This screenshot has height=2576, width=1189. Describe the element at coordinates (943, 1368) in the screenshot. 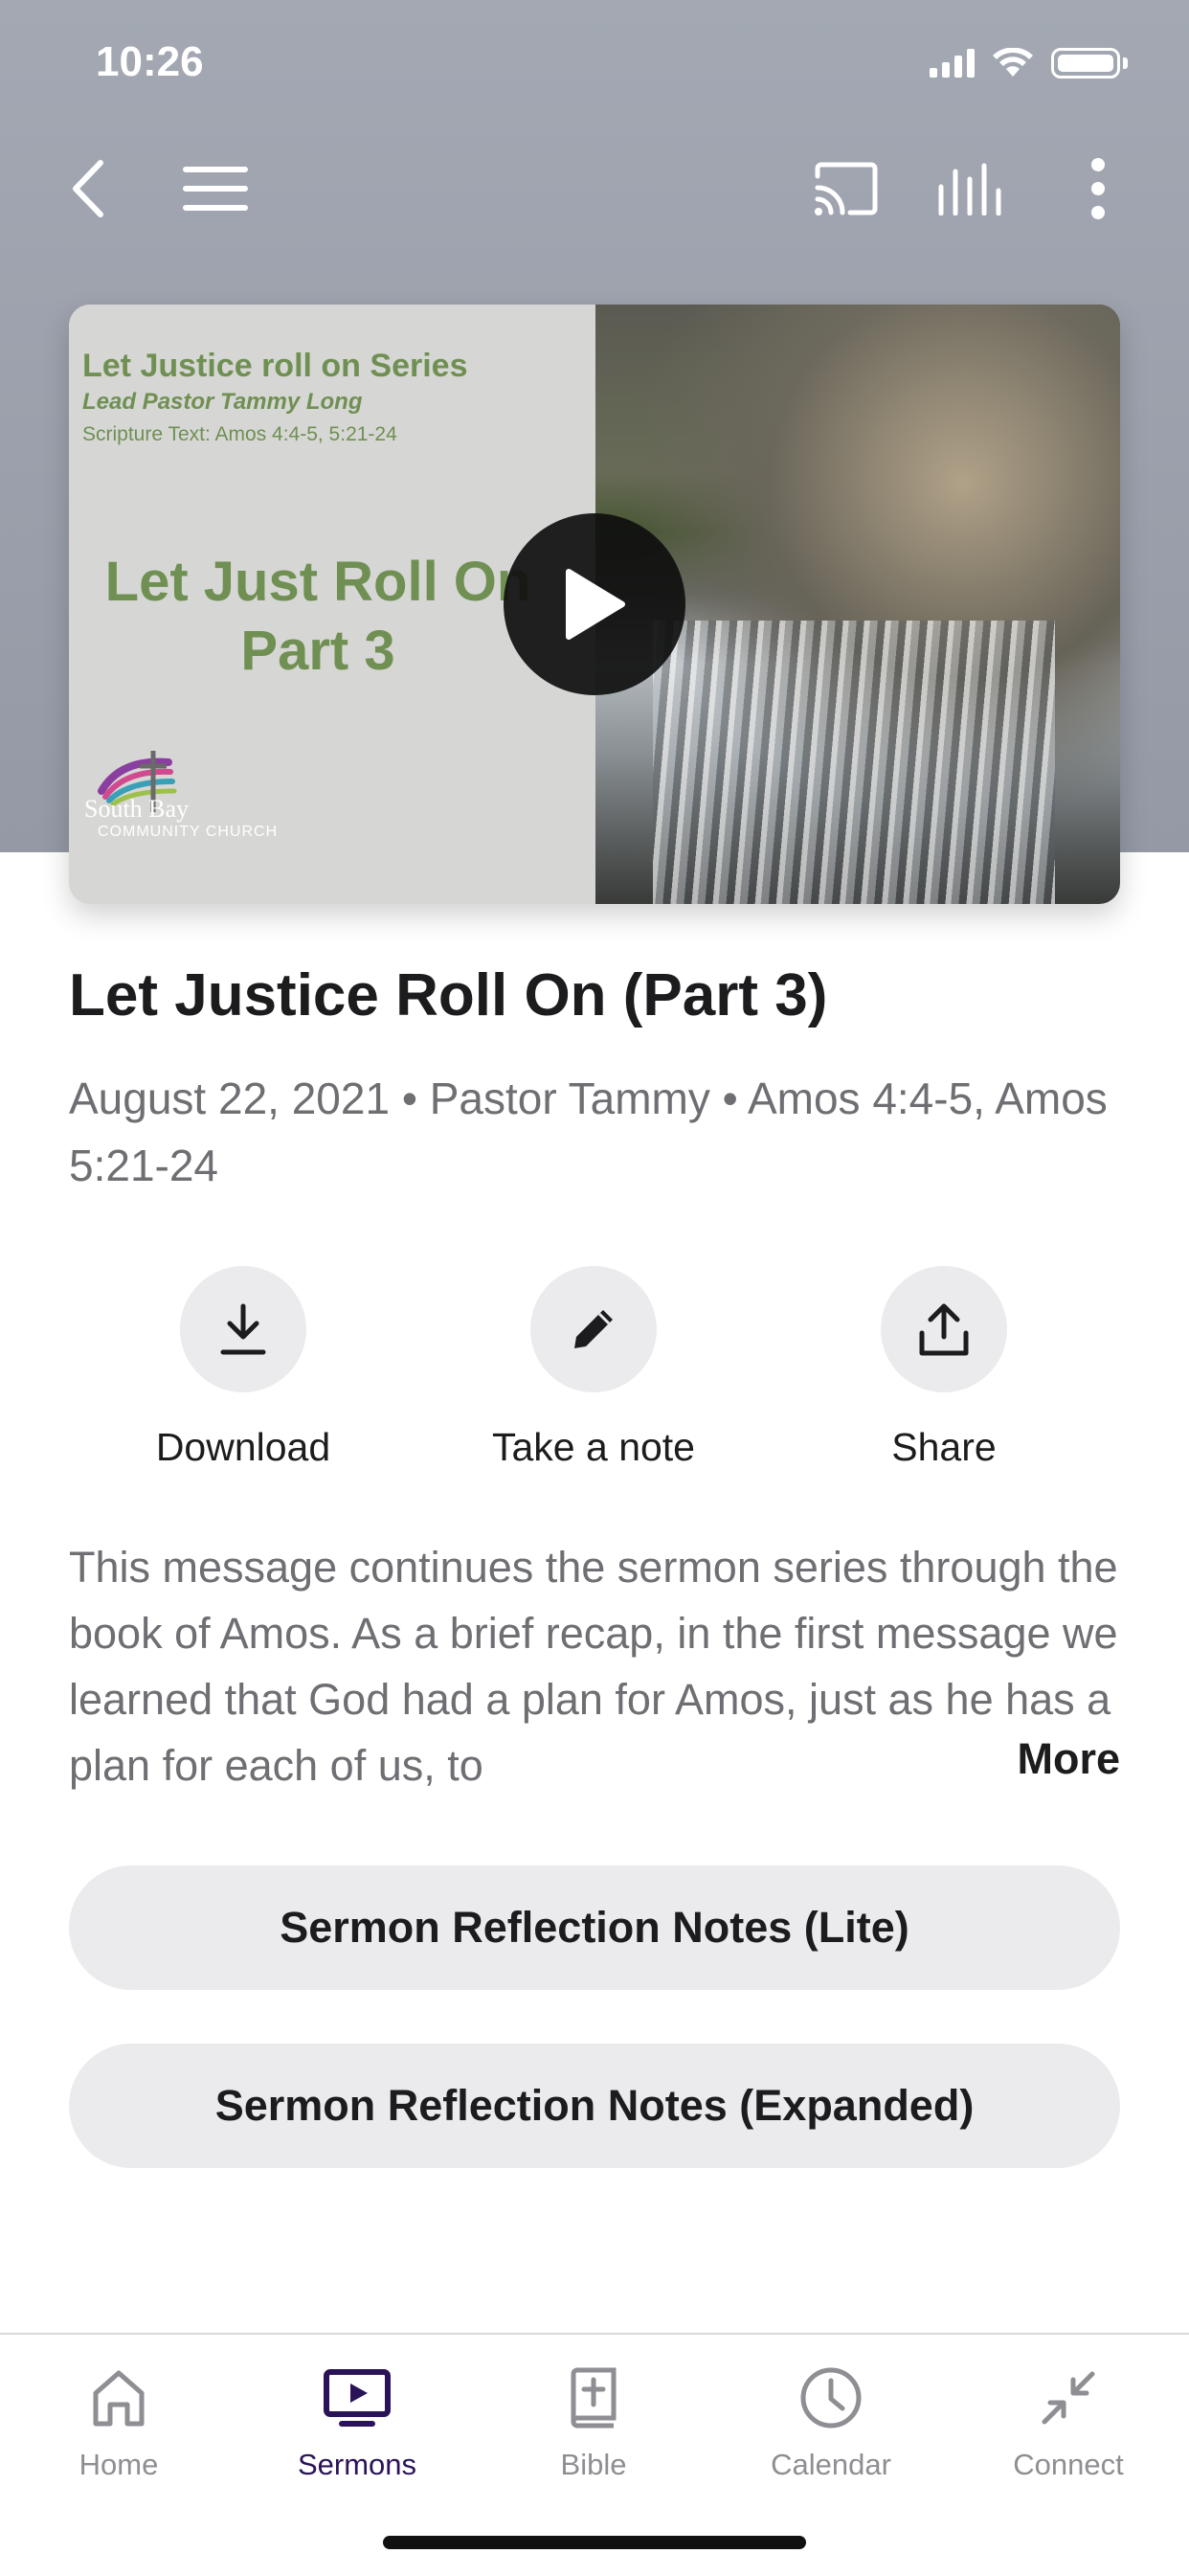

I see `share-button: Share` at that location.